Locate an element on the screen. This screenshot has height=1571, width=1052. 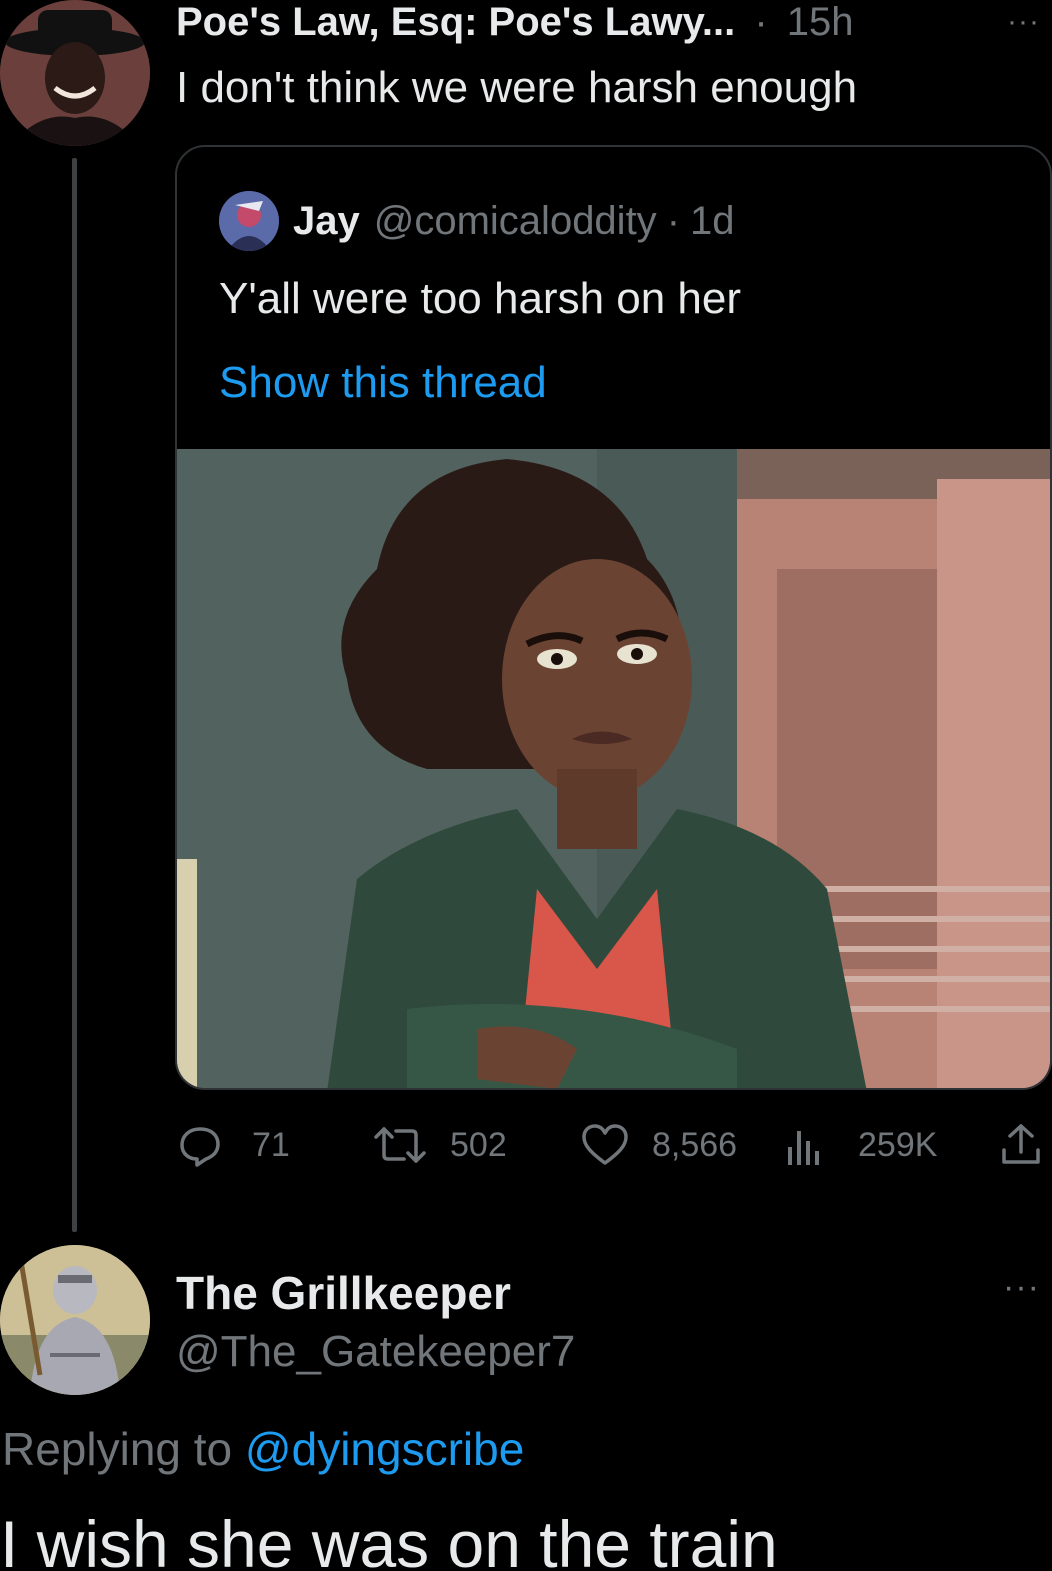
reply-handle: @The_Gatekeeper7 is located at coordinates (375, 1352).